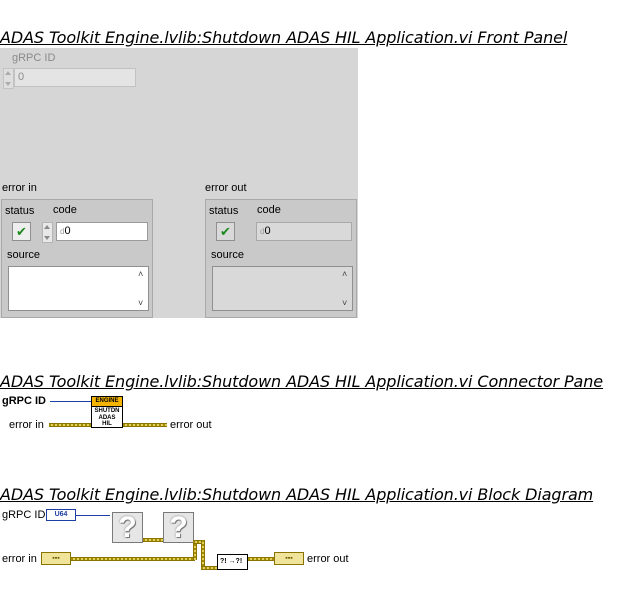 The width and height of the screenshot is (618, 597). What do you see at coordinates (24, 255) in the screenshot?
I see `error-in-source-label: source` at bounding box center [24, 255].